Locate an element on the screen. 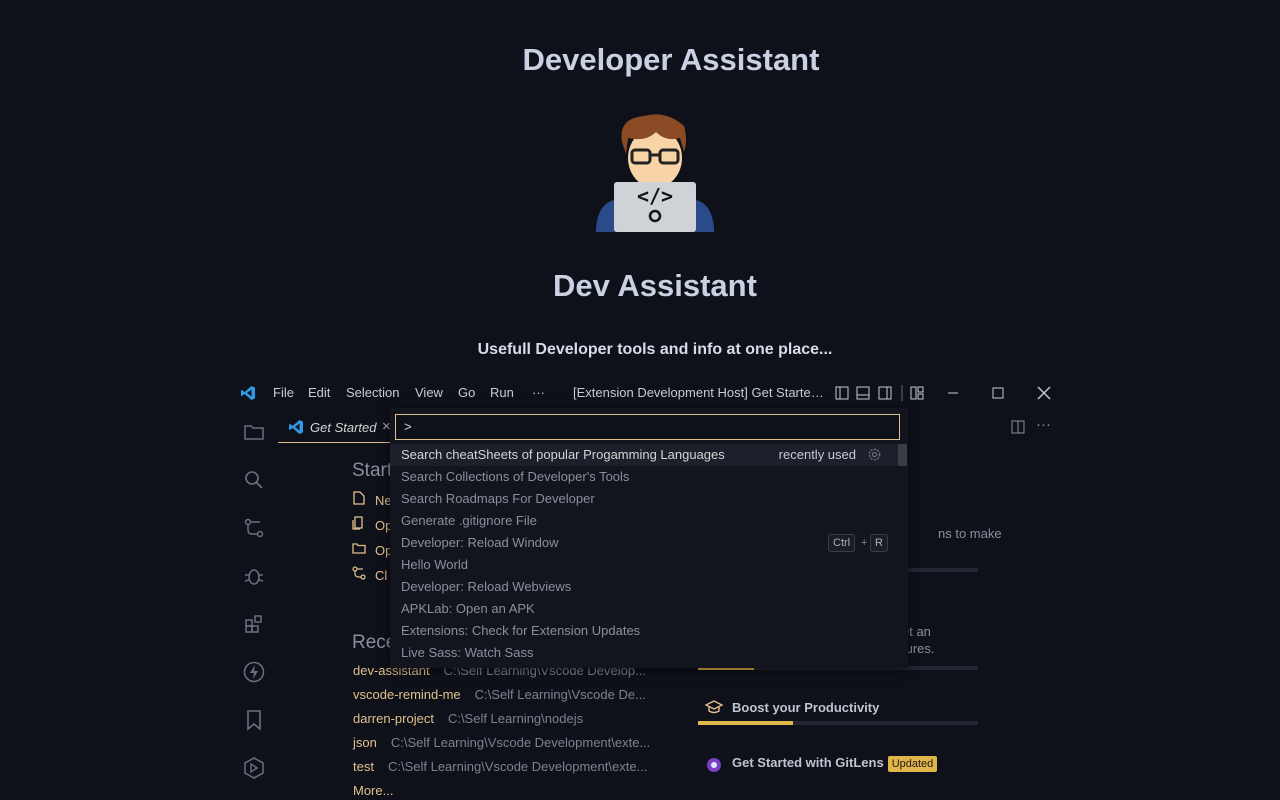 The height and width of the screenshot is (800, 1280). vscode-logo-icon is located at coordinates (248, 394).